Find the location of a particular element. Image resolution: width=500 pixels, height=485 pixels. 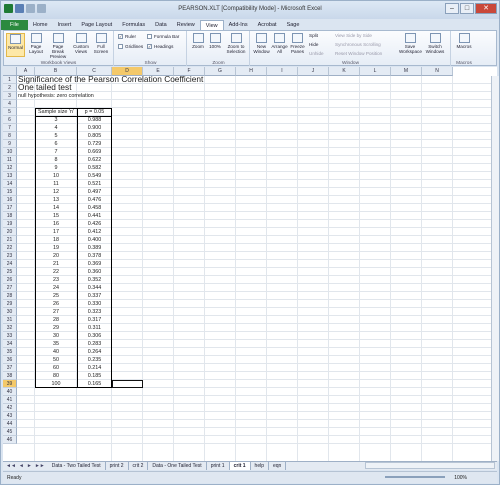

row-header-16: 16 is located at coordinates (10, 200).